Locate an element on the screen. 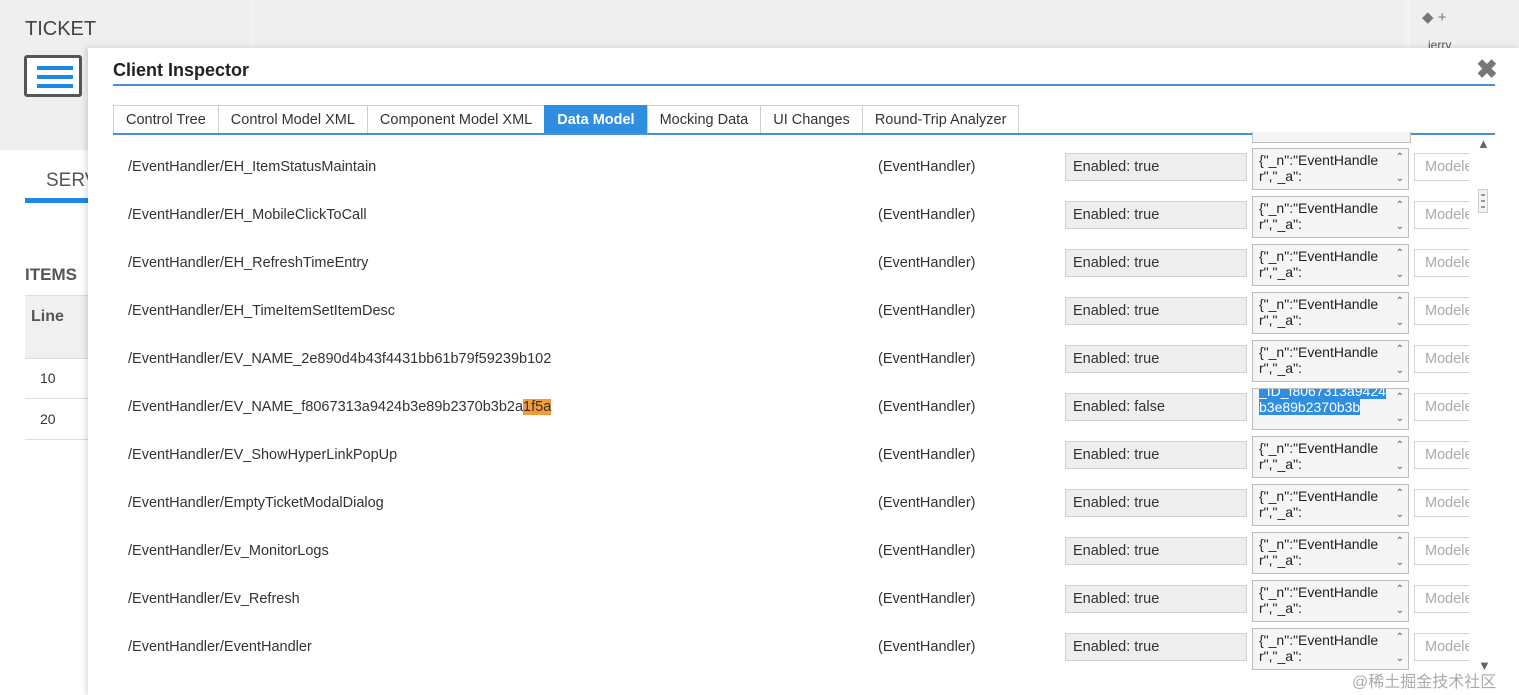 This screenshot has height=695, width=1519. model-path: /EventHandler/EH_ItemStatusMaintain is located at coordinates (252, 167).